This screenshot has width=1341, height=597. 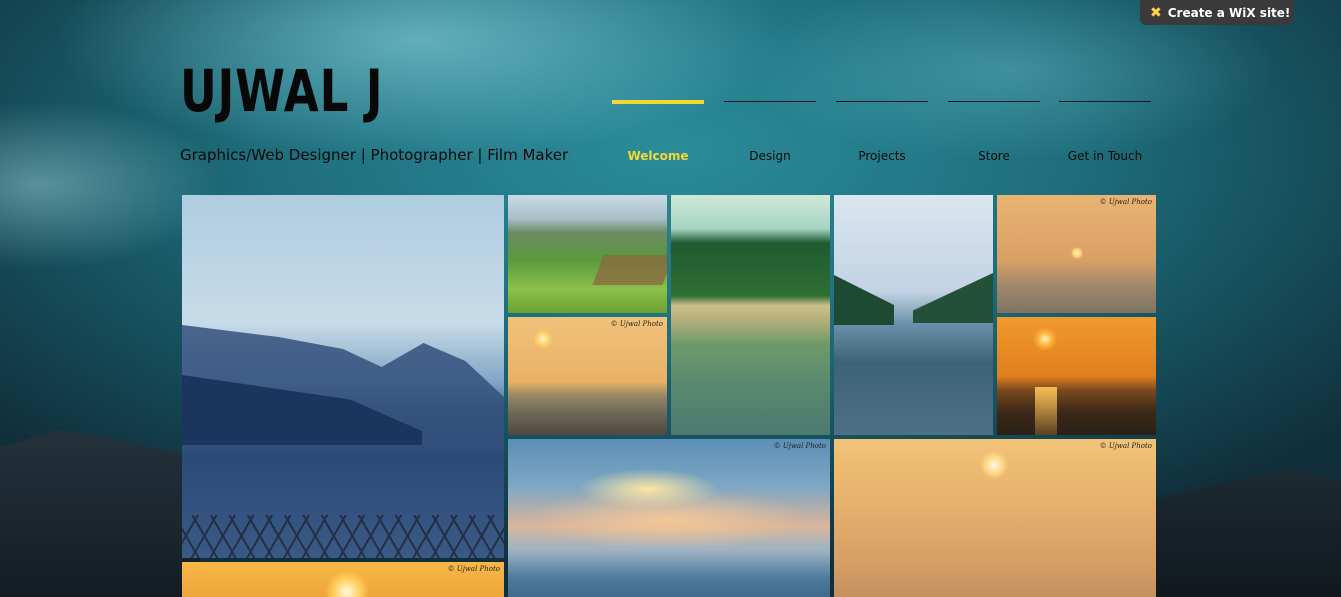 What do you see at coordinates (343, 376) in the screenshot?
I see `gallery-photo-misty-lake` at bounding box center [343, 376].